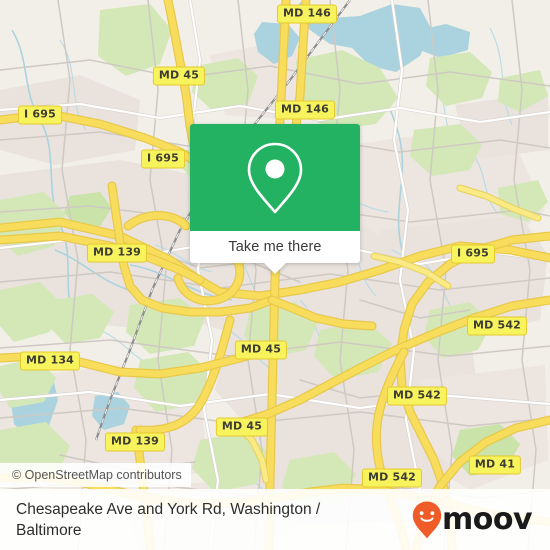 This screenshot has width=550, height=550. I want to click on take-me-there-label: Take me there, so click(275, 247).